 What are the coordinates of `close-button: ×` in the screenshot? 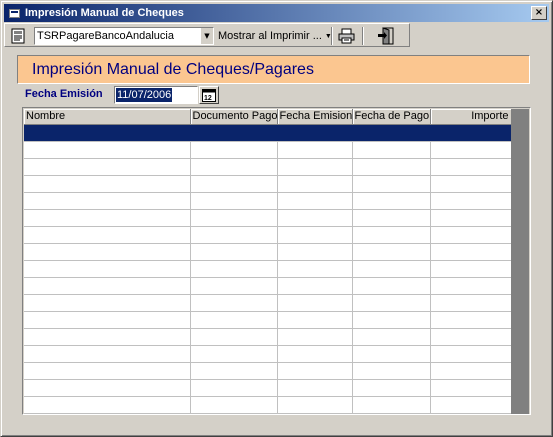 It's located at (539, 13).